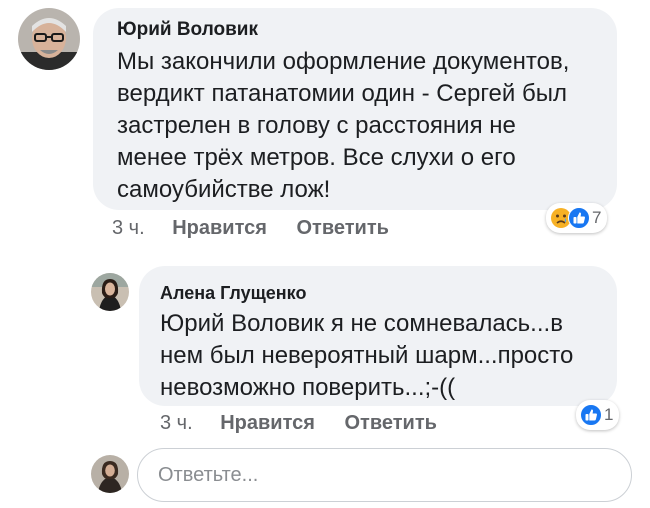  I want to click on comment-text-2-line-2: нем был невероятный шарм...просто, so click(367, 355).